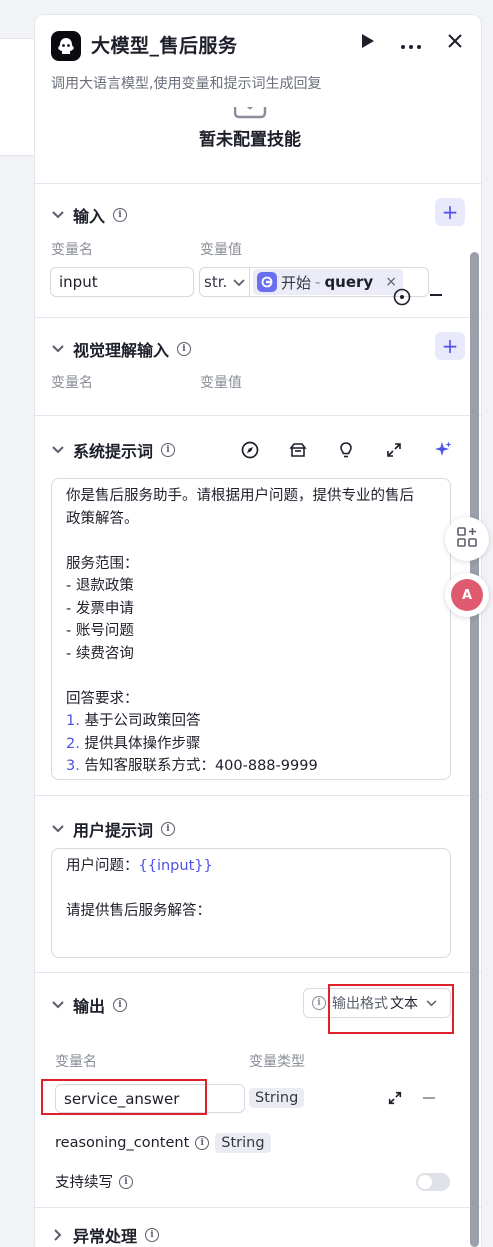 The image size is (493, 1247). What do you see at coordinates (277, 1098) in the screenshot?
I see `output-type-tag: String` at bounding box center [277, 1098].